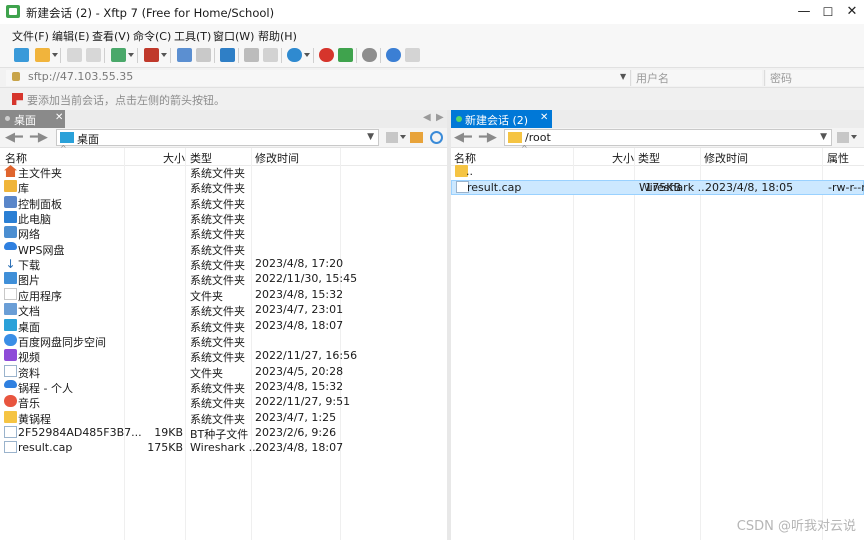 Image resolution: width=864 pixels, height=540 pixels. Describe the element at coordinates (657, 172) in the screenshot. I see `table-row: ..` at that location.